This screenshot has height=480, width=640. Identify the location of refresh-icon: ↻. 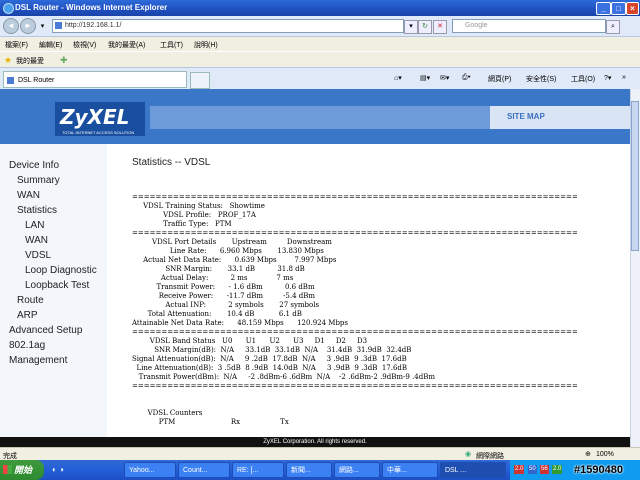
(425, 27).